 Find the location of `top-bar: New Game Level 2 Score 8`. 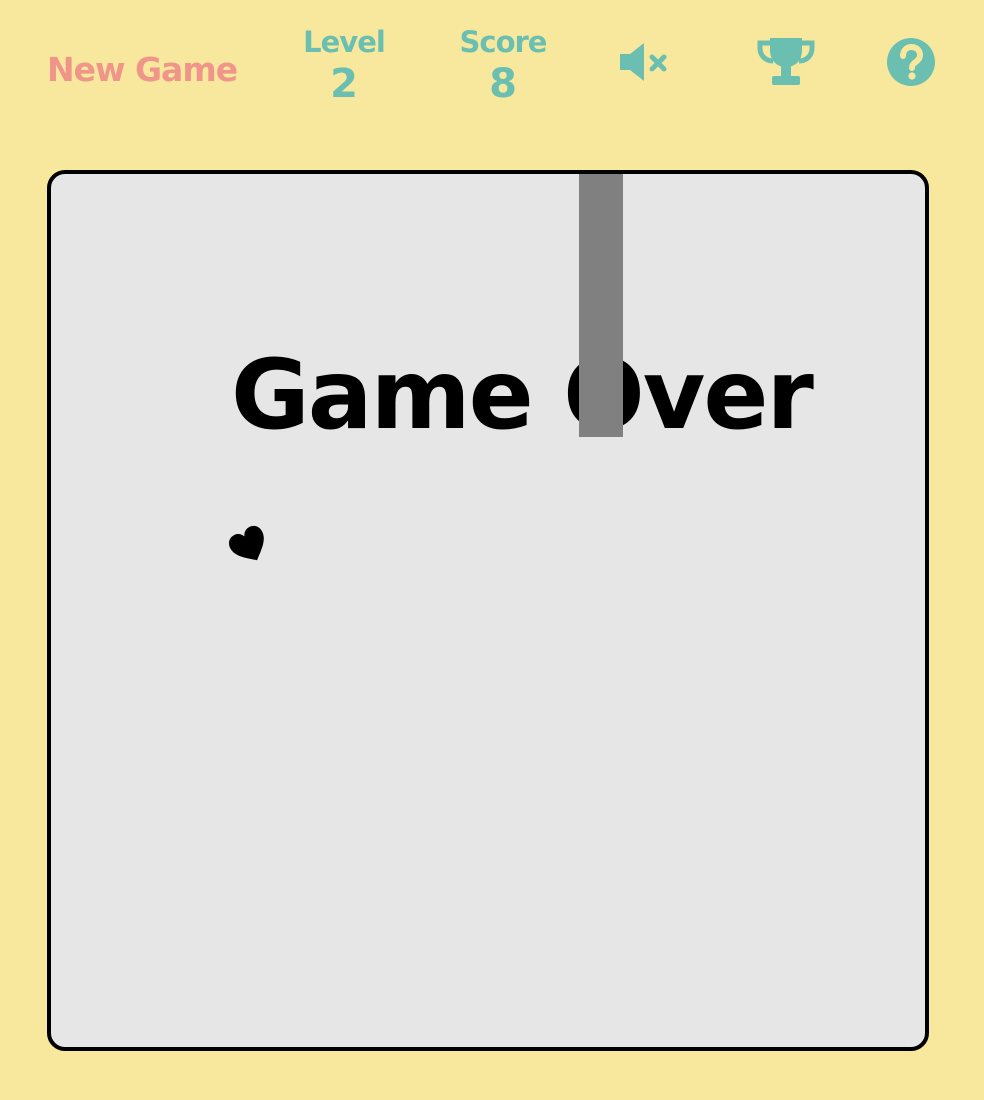

top-bar: New Game Level 2 Score 8 is located at coordinates (492, 65).